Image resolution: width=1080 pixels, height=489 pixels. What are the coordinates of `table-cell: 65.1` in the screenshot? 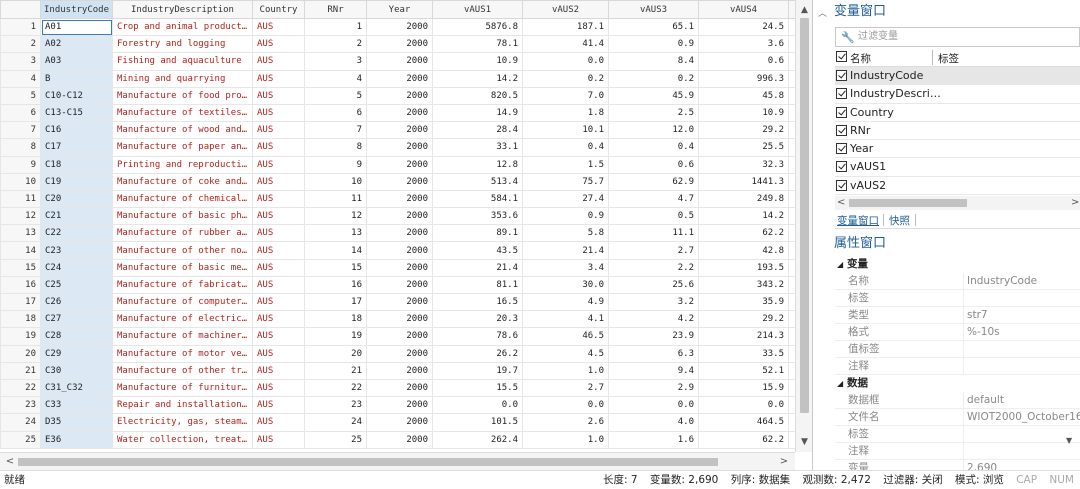 It's located at (653, 27).